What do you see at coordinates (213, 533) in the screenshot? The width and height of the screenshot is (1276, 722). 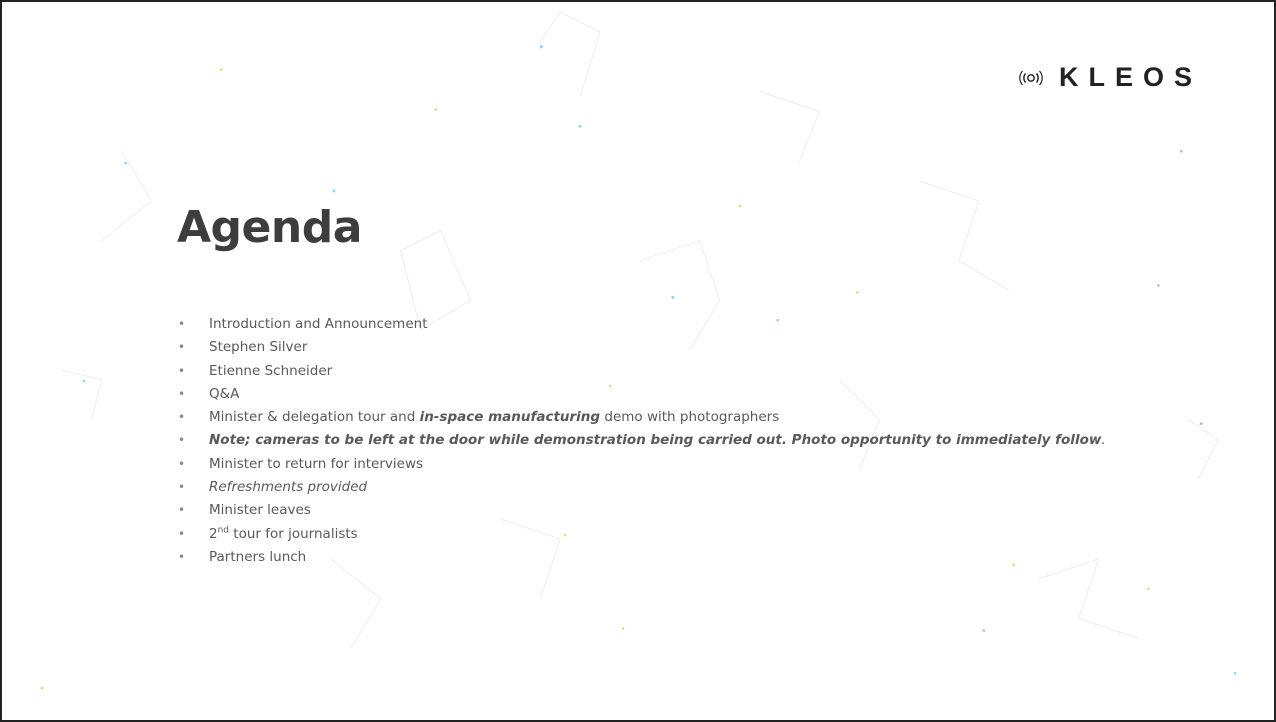 I see `agenda-item-ordinal-number: 2` at bounding box center [213, 533].